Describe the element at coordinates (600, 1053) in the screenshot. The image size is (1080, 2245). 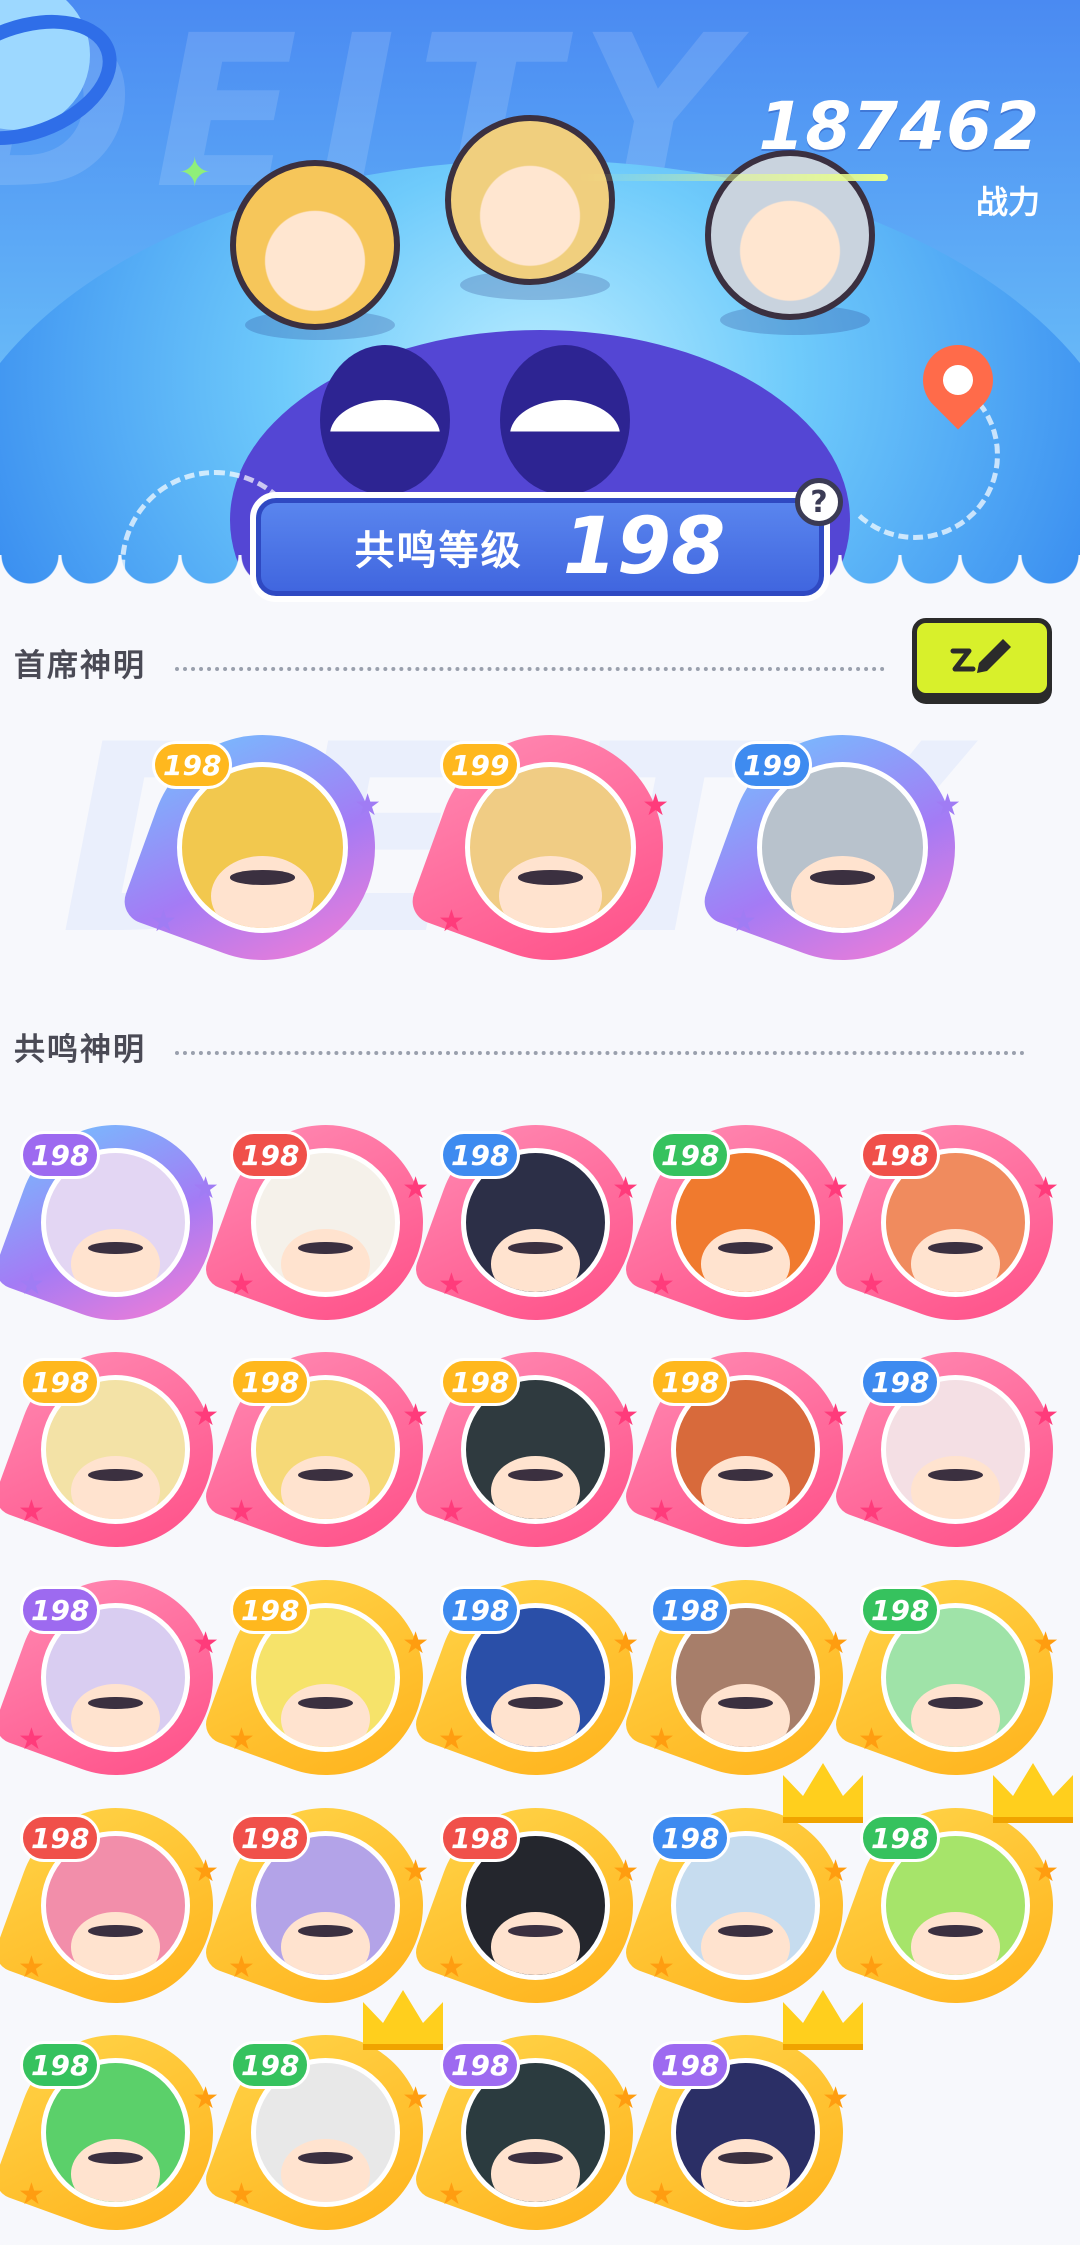
I see `section-divider` at that location.